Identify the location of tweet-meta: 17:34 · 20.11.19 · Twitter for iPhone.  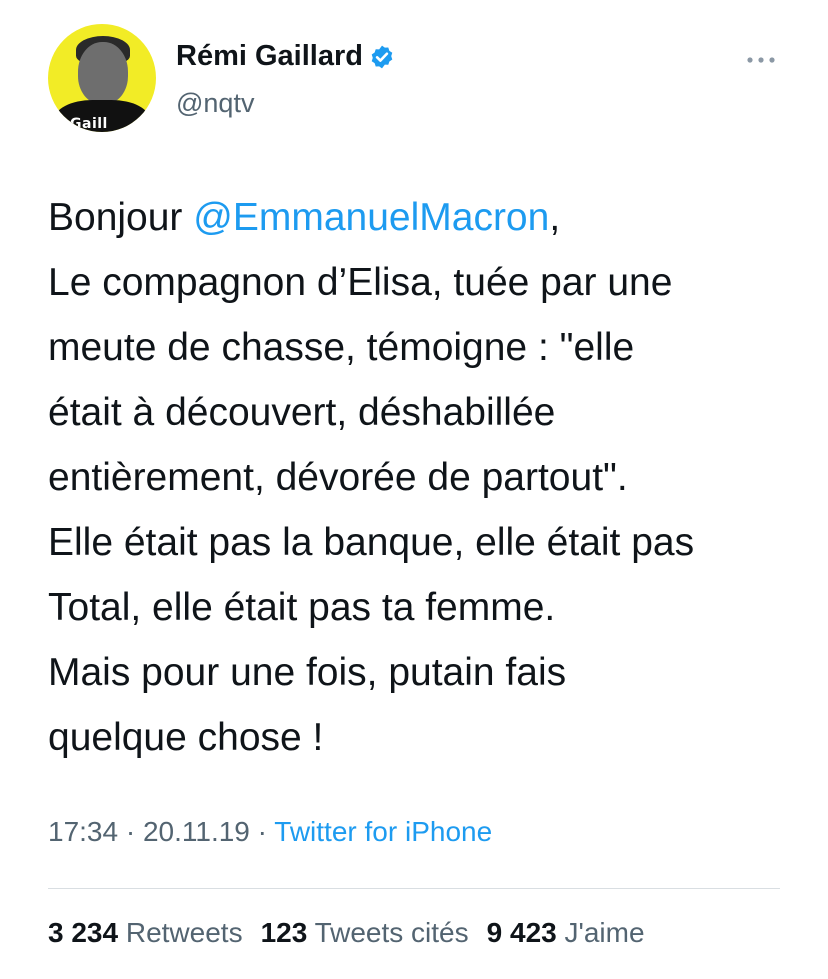
(270, 832).